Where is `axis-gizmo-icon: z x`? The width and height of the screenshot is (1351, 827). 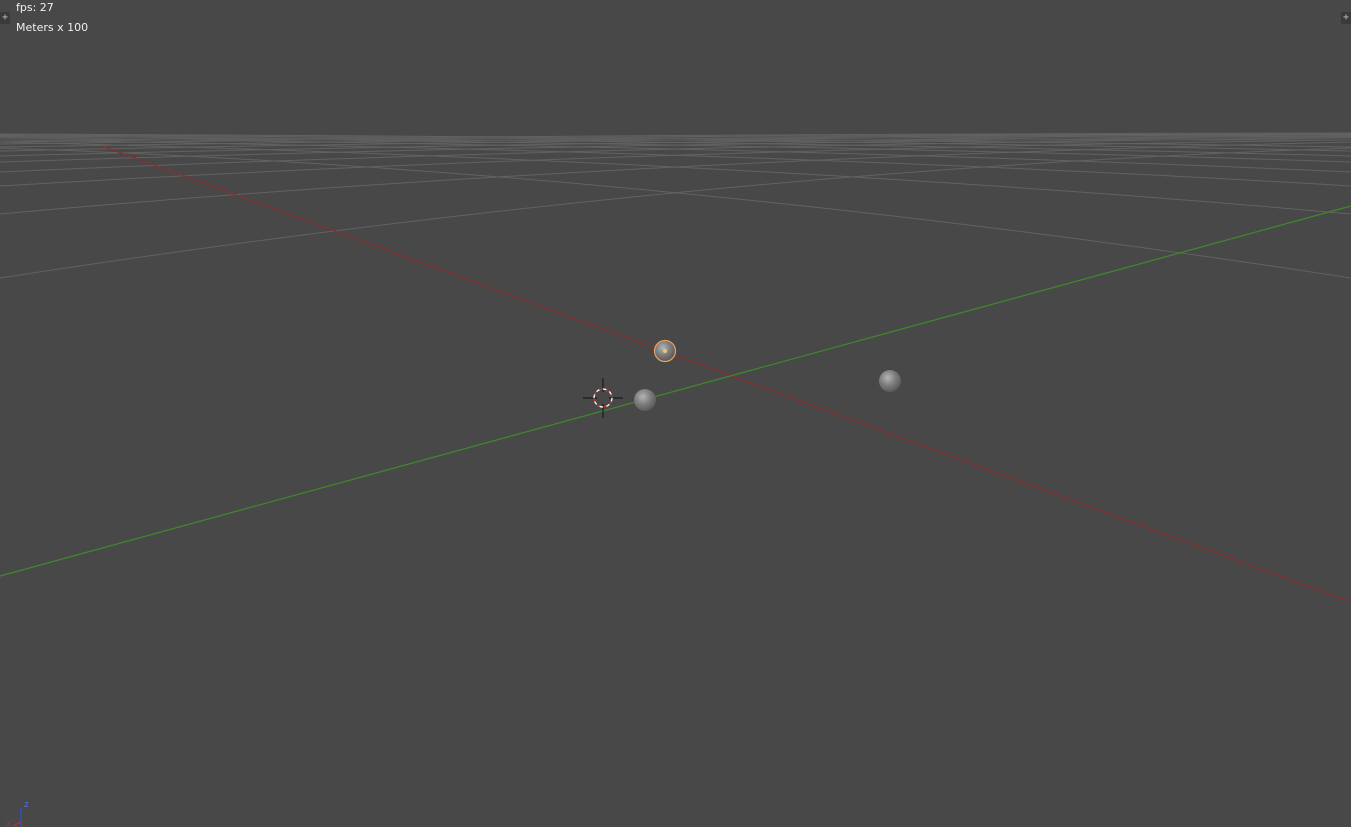 axis-gizmo-icon: z x is located at coordinates (17, 813).